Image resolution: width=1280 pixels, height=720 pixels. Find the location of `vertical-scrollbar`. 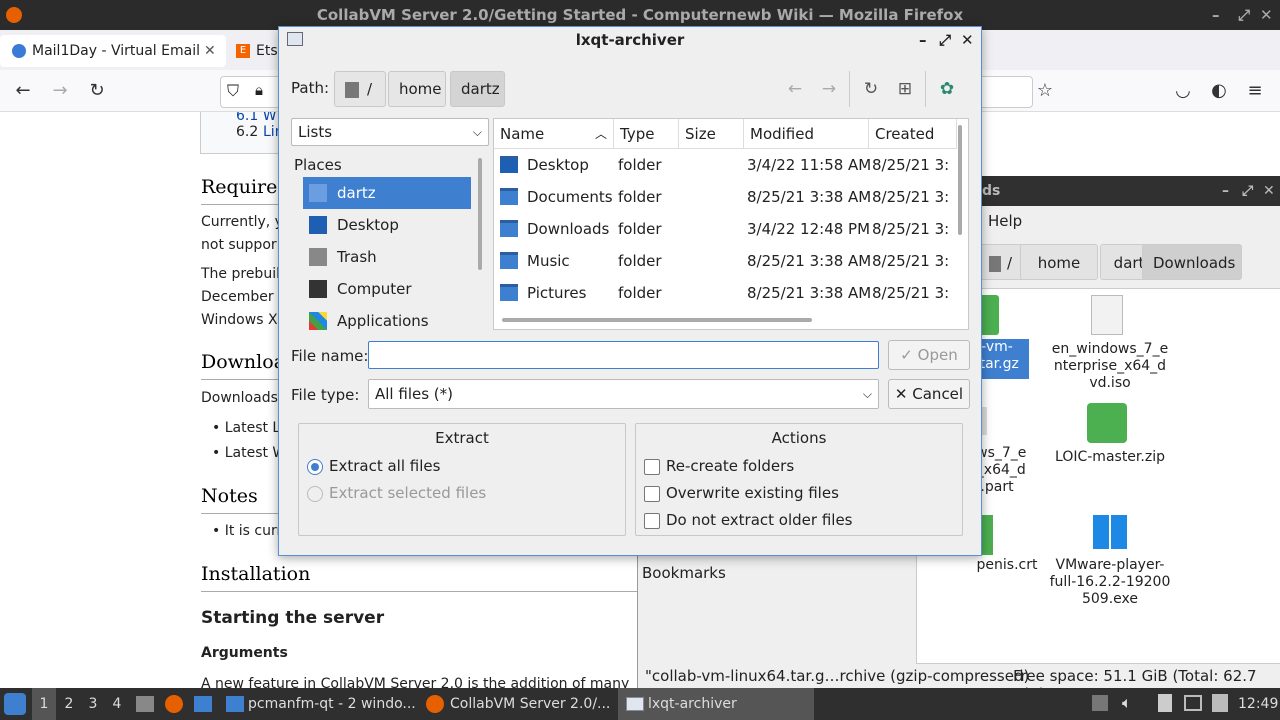

vertical-scrollbar is located at coordinates (960, 180).